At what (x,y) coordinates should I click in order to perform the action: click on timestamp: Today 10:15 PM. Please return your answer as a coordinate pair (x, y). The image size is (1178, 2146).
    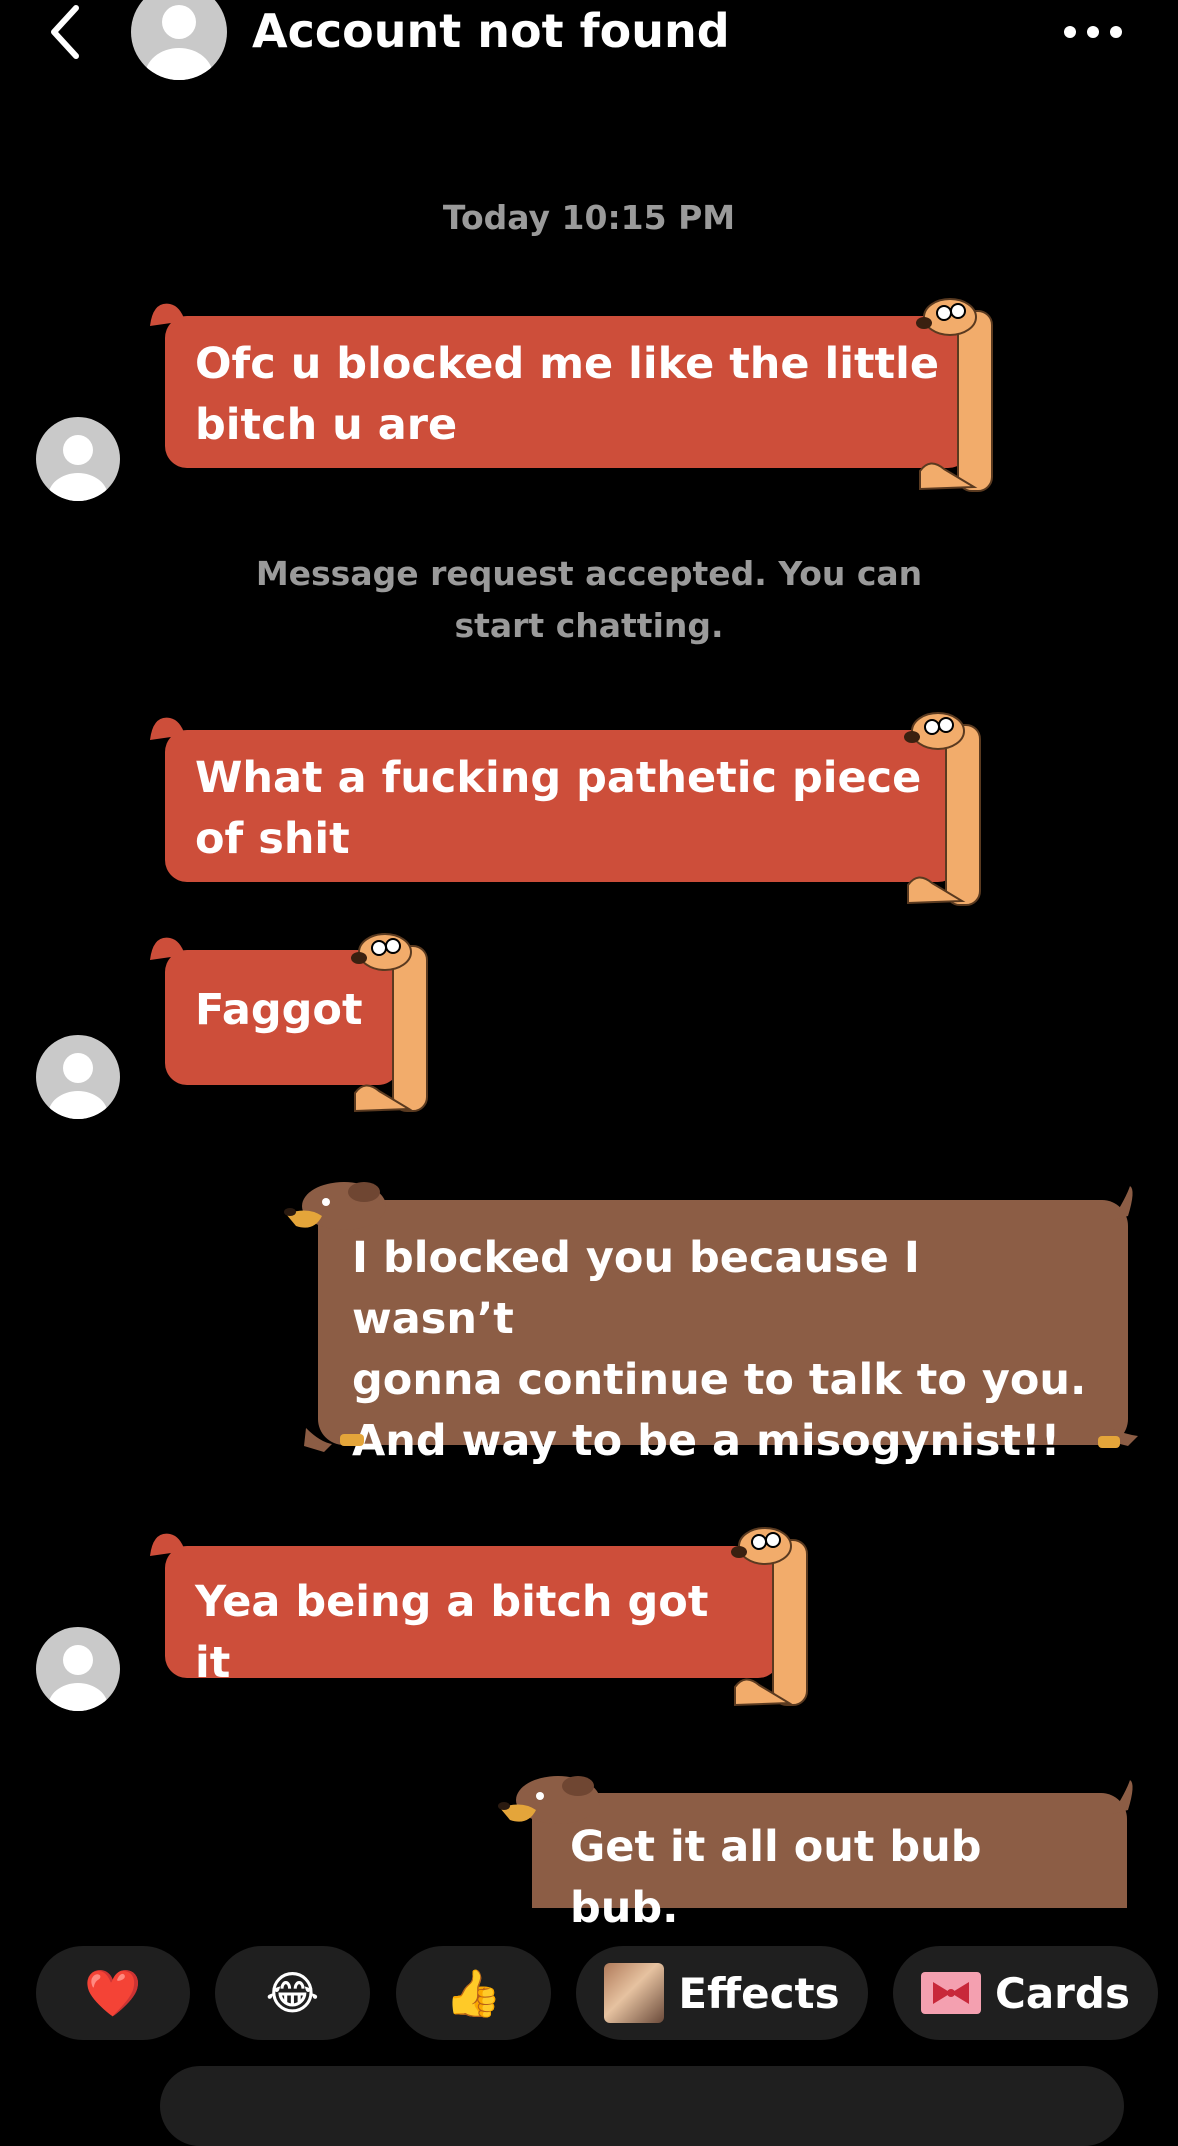
    Looking at the image, I should click on (589, 217).